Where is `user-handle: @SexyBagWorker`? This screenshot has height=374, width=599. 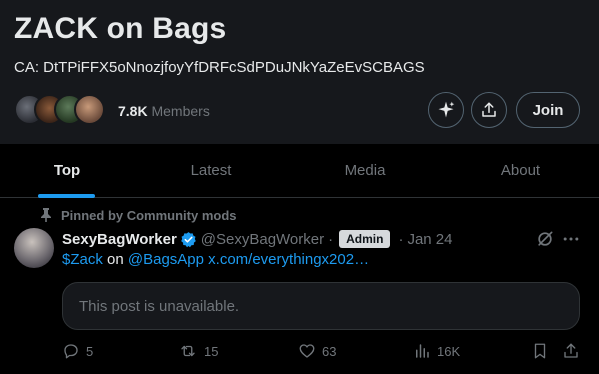 user-handle: @SexyBagWorker is located at coordinates (262, 239).